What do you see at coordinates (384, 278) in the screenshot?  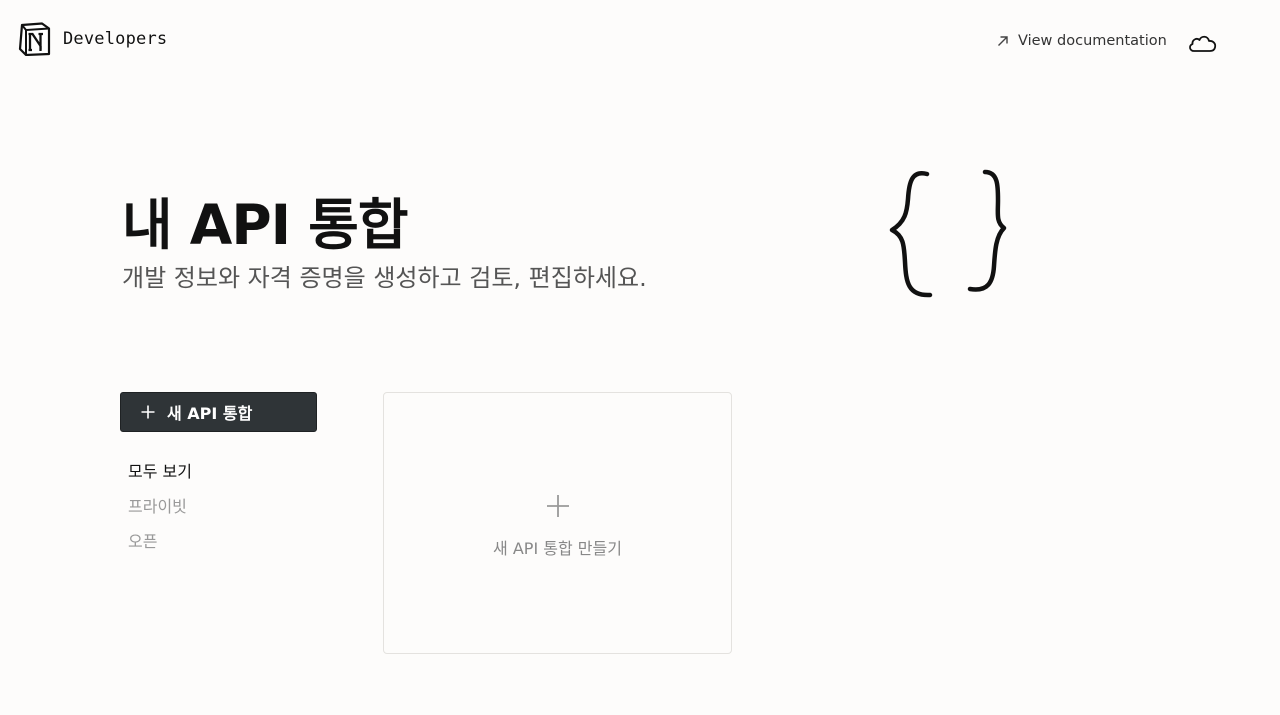 I see `page-subtitle: 개발 정보와 자격 증명을 생성하고 검토, 편집하세요.` at bounding box center [384, 278].